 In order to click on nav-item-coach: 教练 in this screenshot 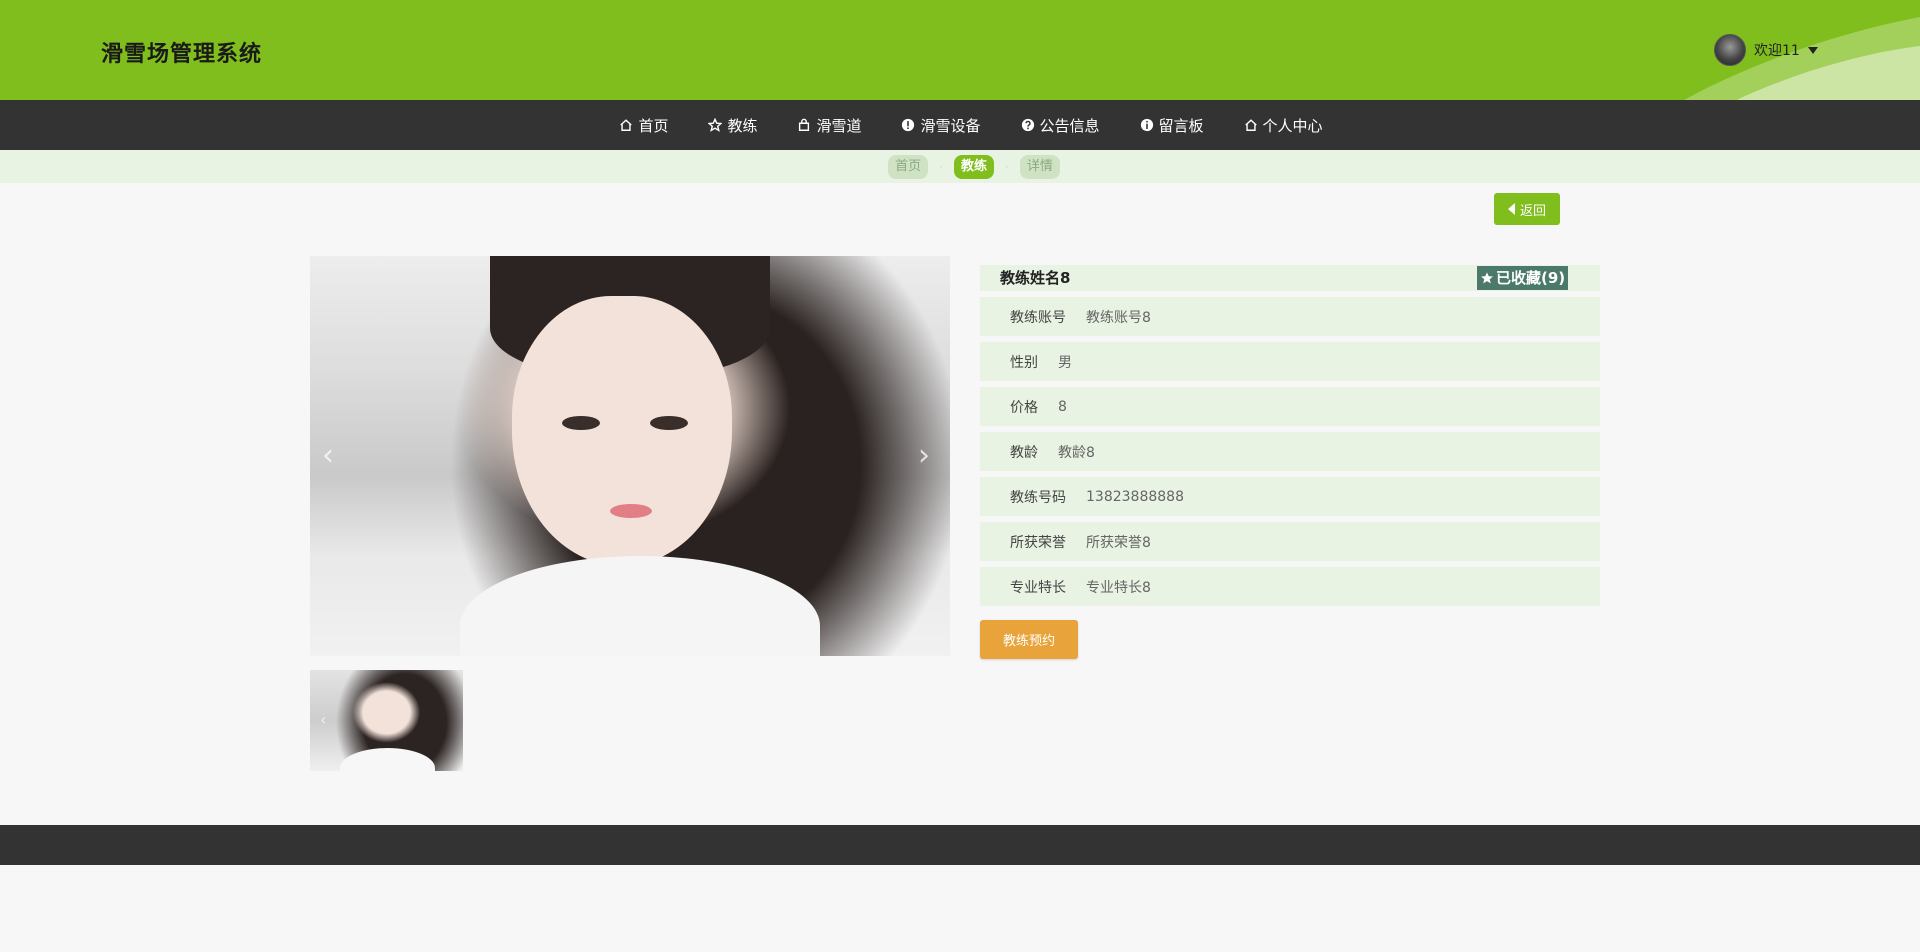, I will do `click(732, 125)`.